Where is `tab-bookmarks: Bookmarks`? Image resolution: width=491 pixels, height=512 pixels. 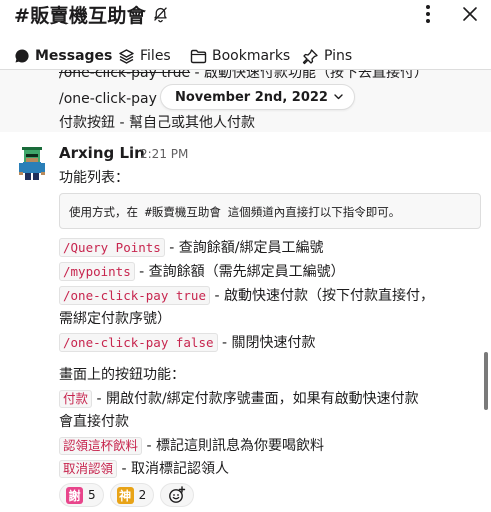
tab-bookmarks: Bookmarks is located at coordinates (240, 56).